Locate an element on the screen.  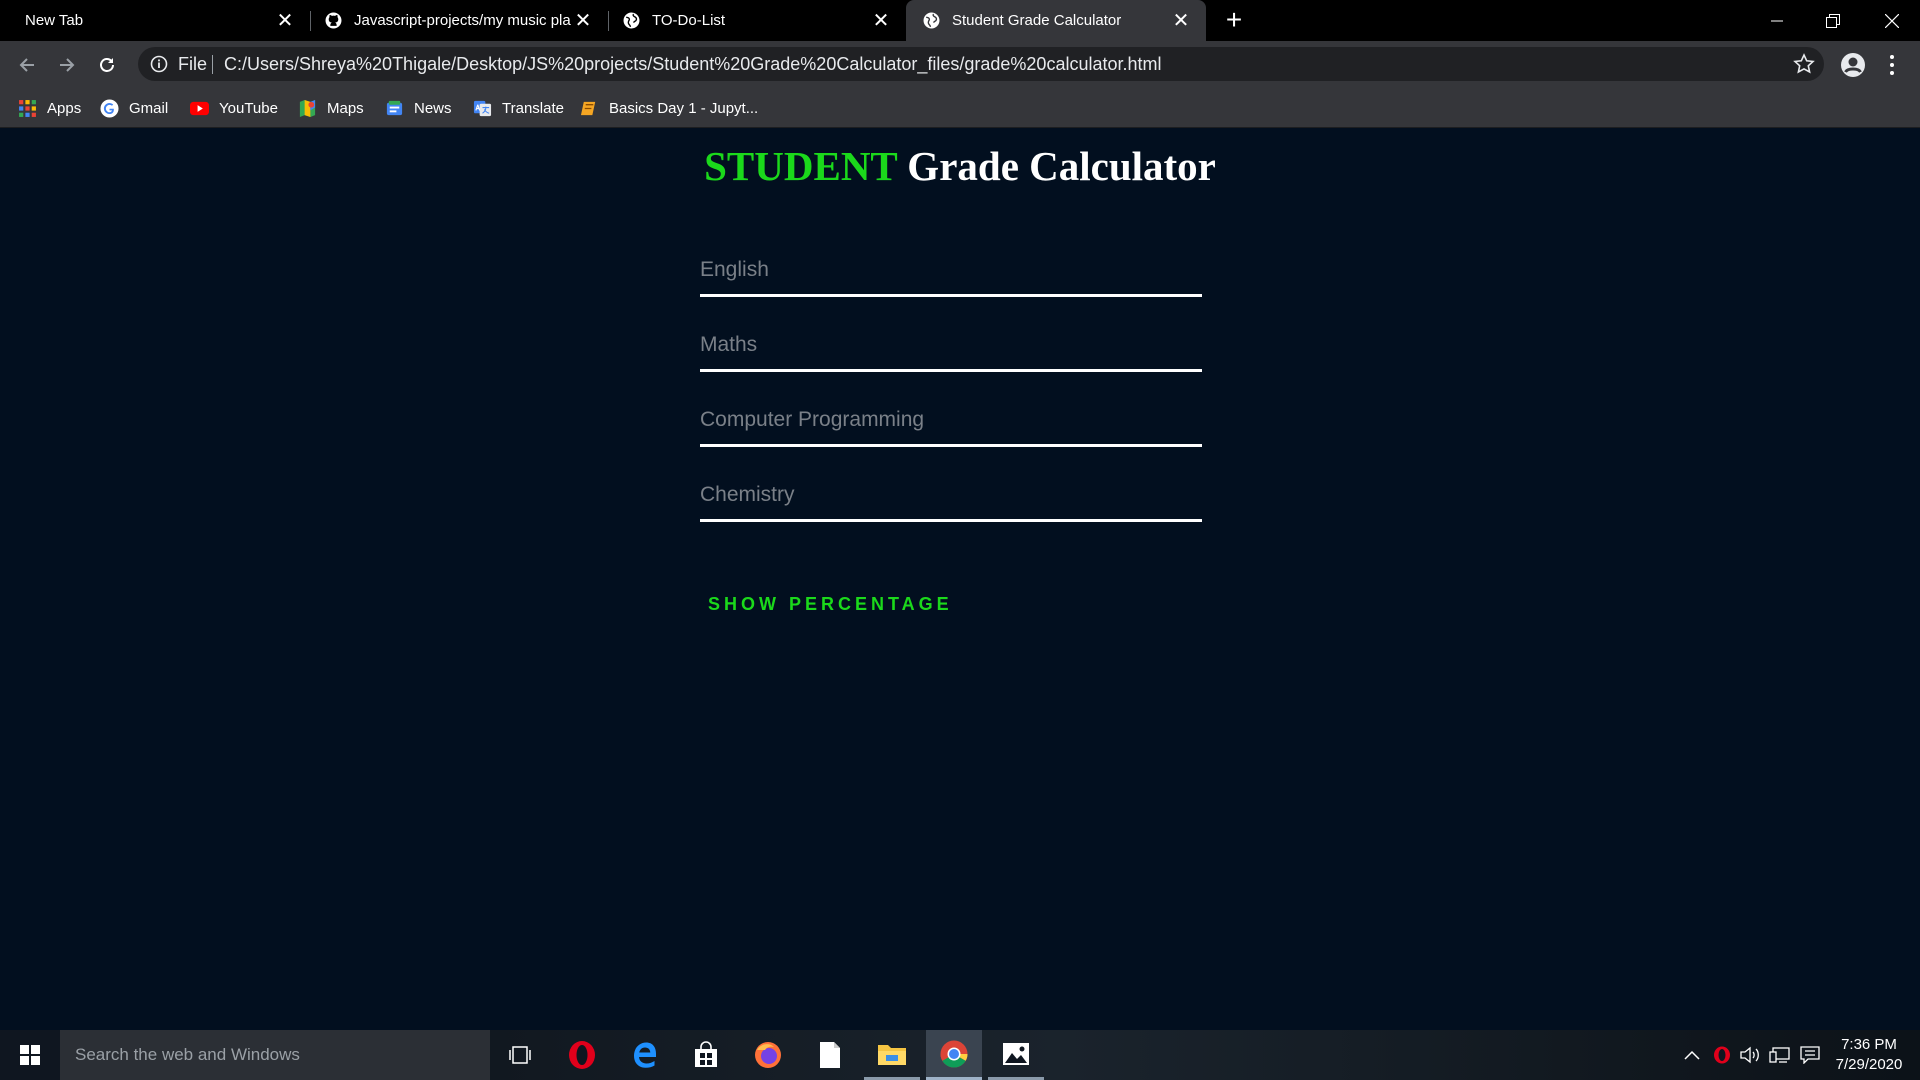
bookmark-news: News is located at coordinates (418, 108).